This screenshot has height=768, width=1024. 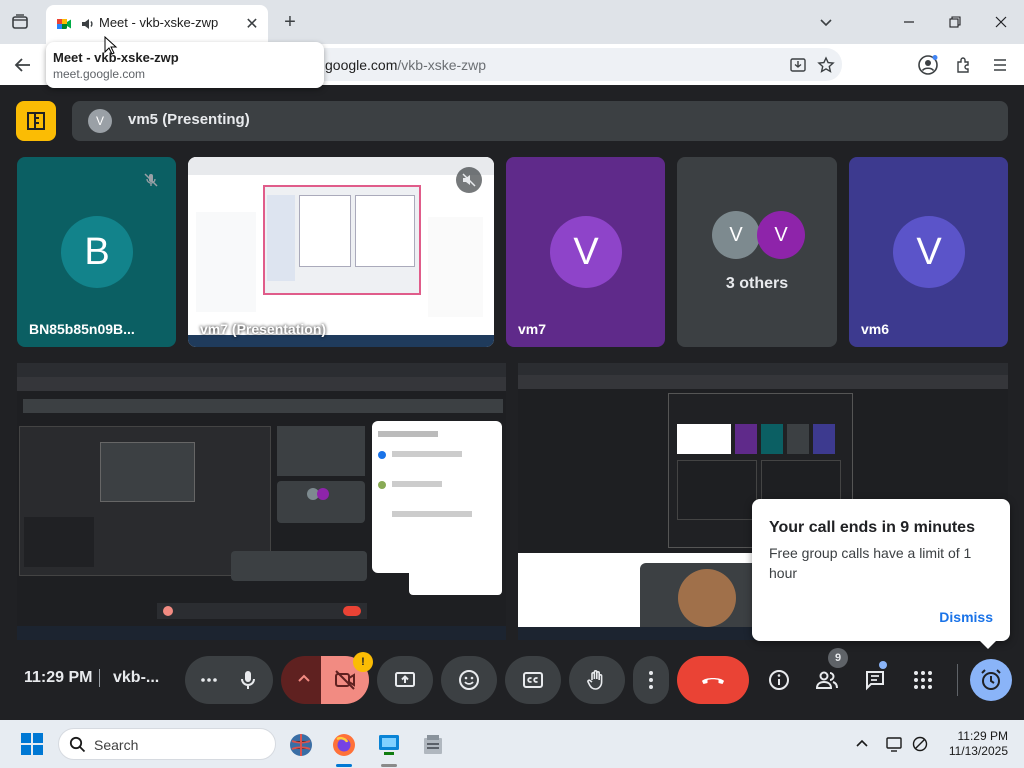 I want to click on end-call-icon, so click(x=713, y=681).